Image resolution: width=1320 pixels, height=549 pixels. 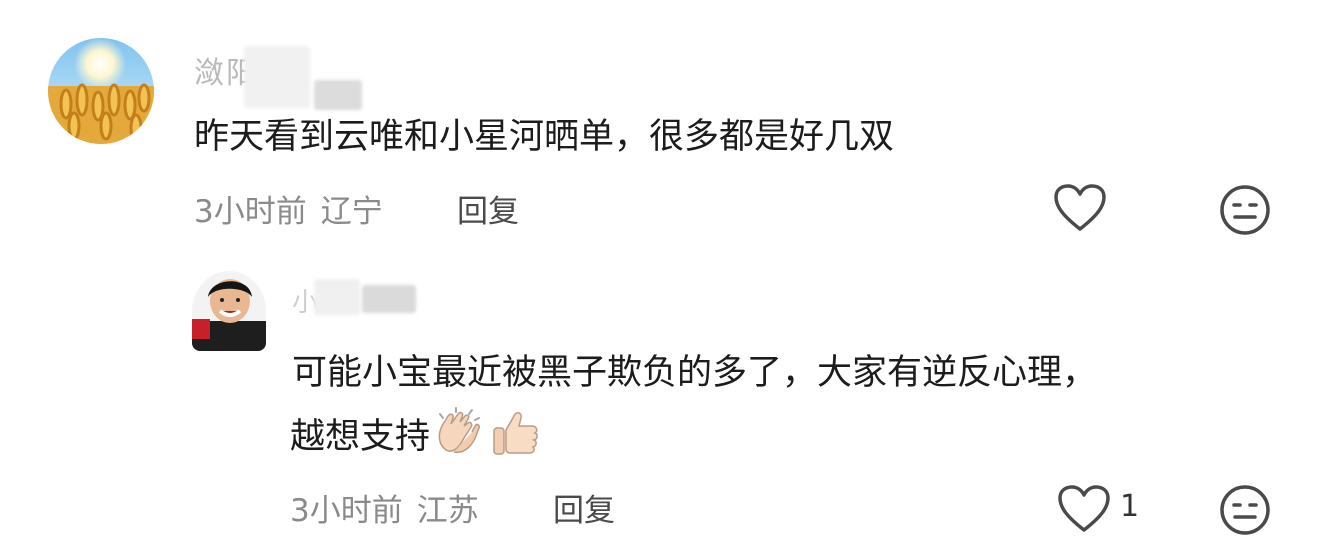 I want to click on like-count: 1, so click(x=1130, y=506).